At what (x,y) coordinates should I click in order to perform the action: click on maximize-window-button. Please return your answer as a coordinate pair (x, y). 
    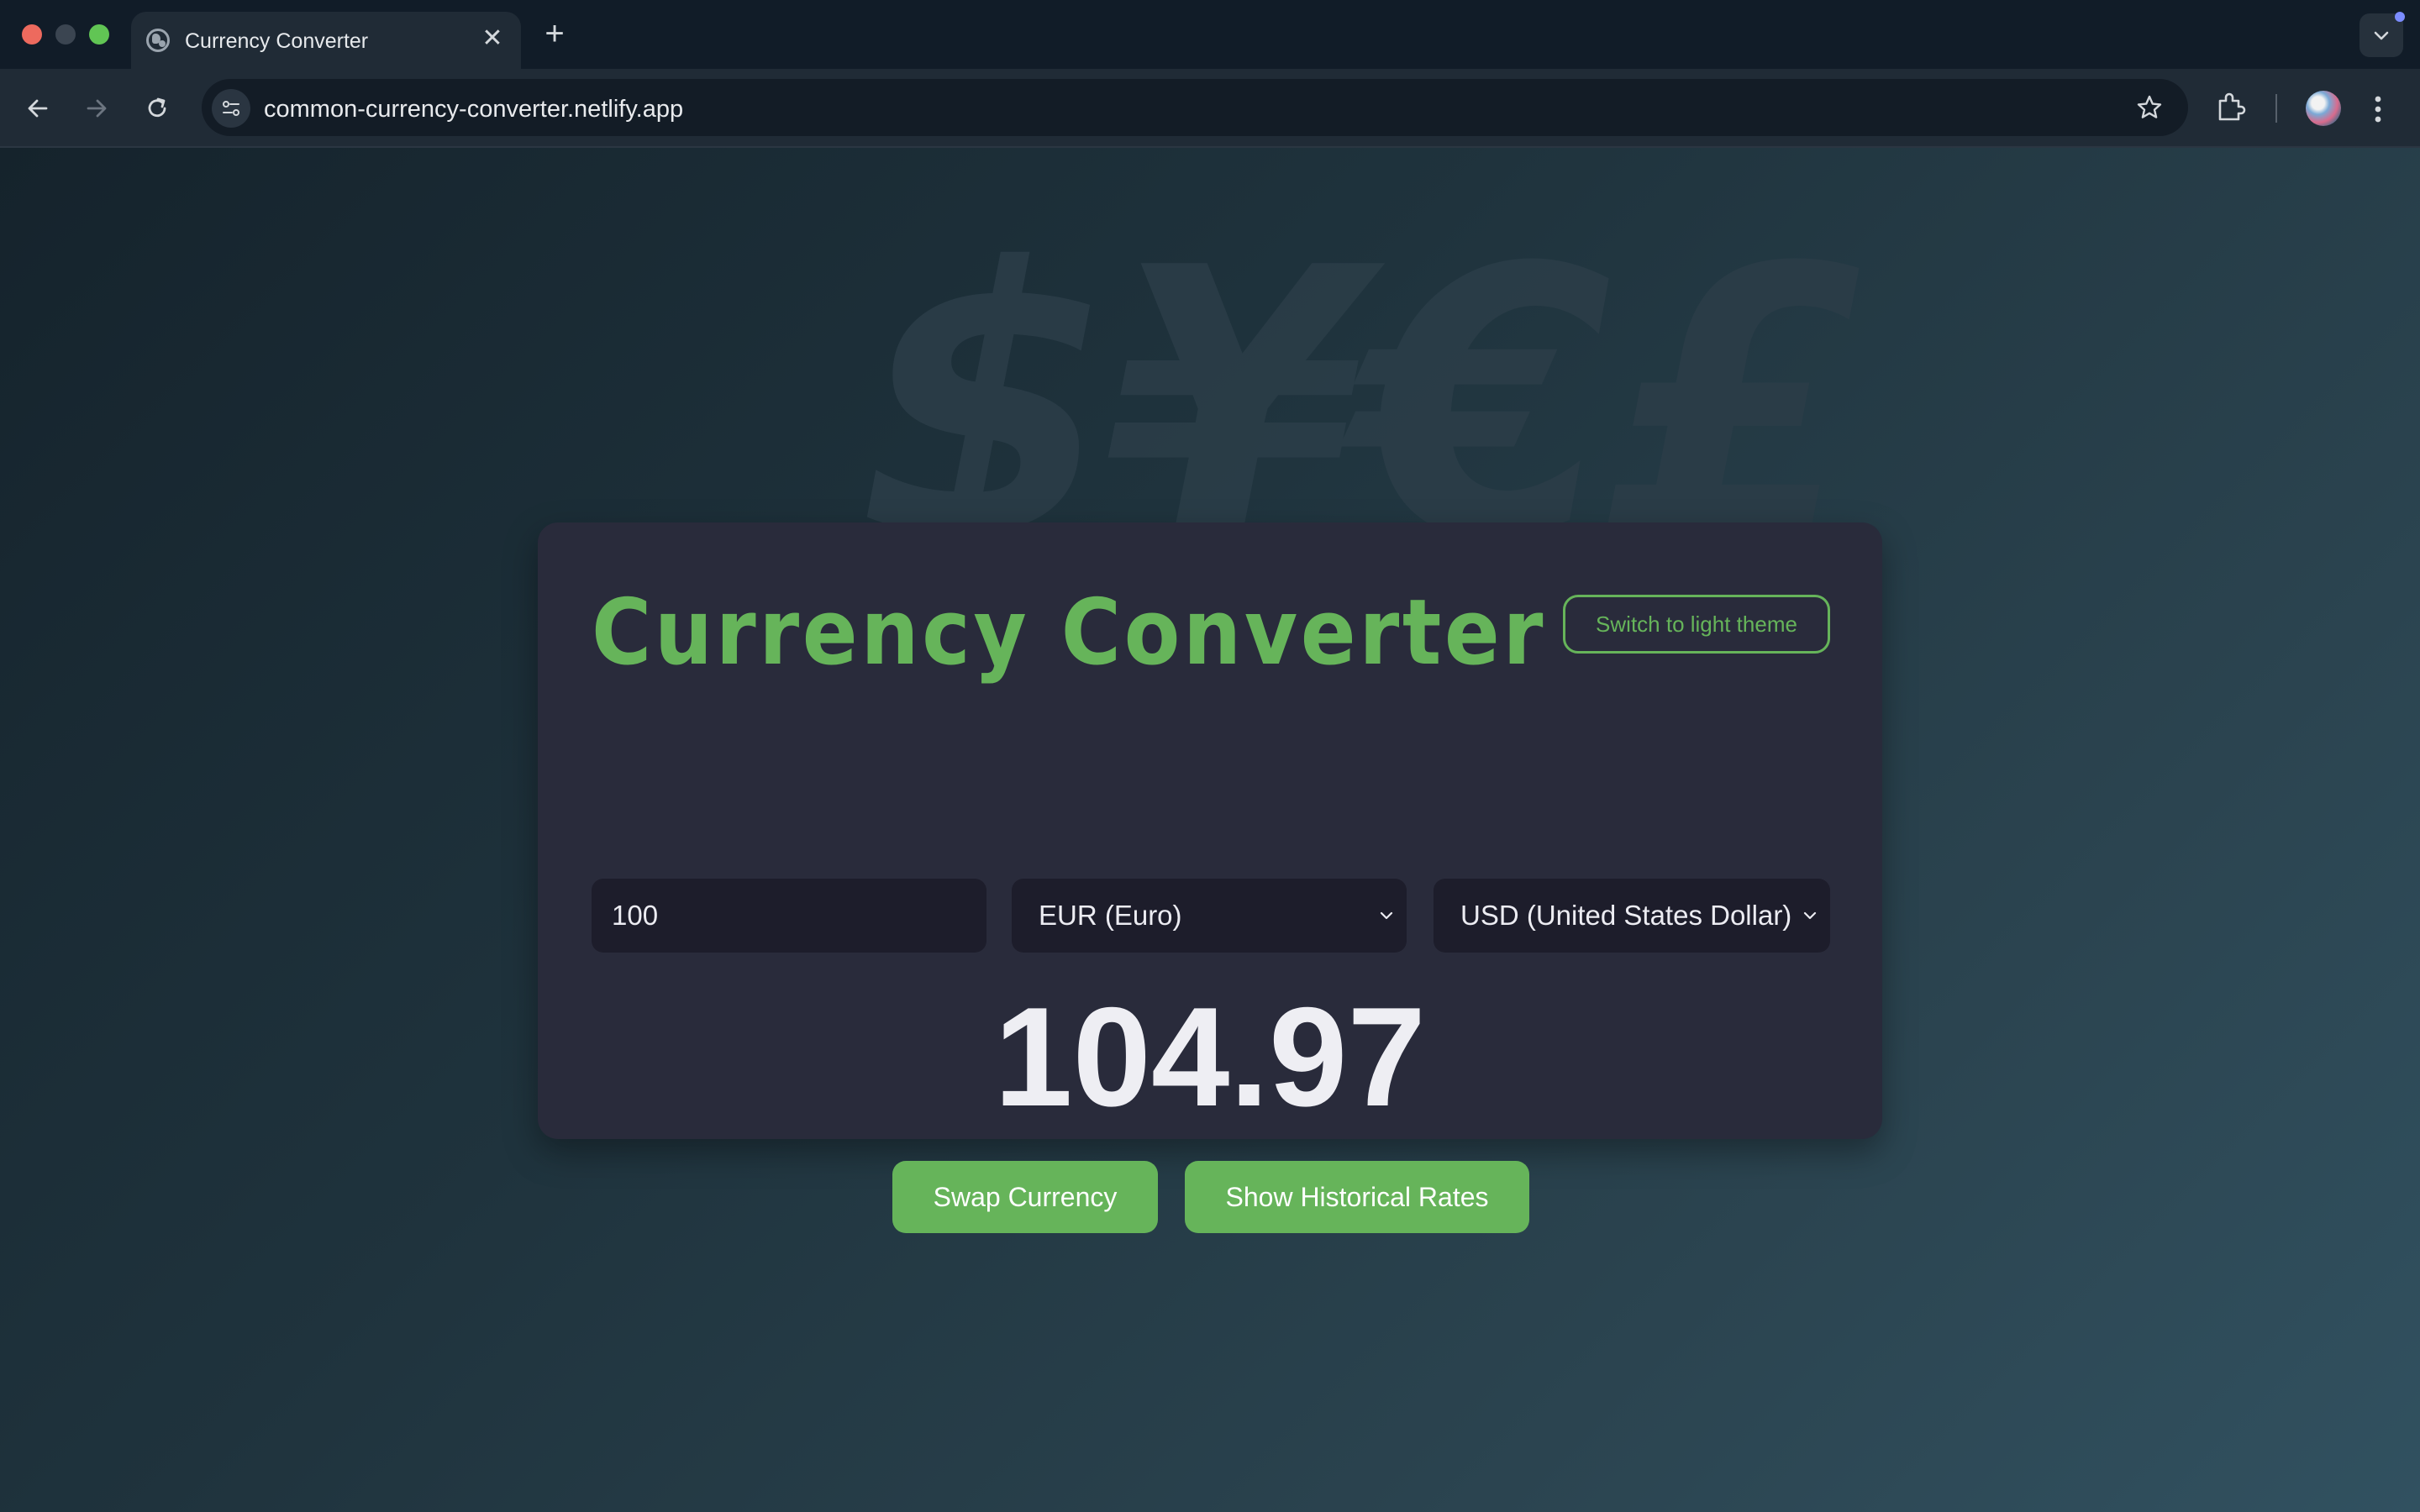
    Looking at the image, I should click on (99, 34).